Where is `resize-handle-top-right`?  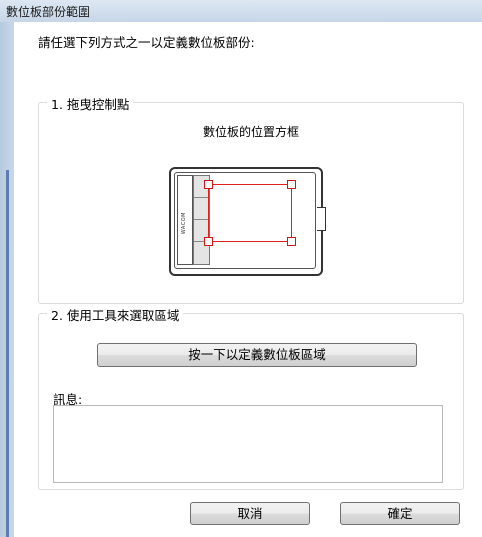 resize-handle-top-right is located at coordinates (291, 184).